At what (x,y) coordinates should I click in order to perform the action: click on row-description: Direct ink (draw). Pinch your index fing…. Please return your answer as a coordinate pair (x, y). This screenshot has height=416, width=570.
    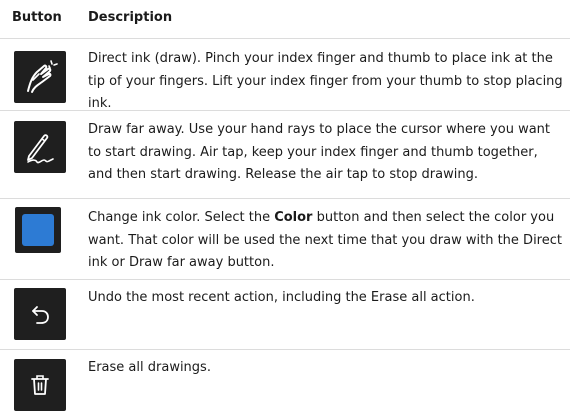
    Looking at the image, I should click on (325, 81).